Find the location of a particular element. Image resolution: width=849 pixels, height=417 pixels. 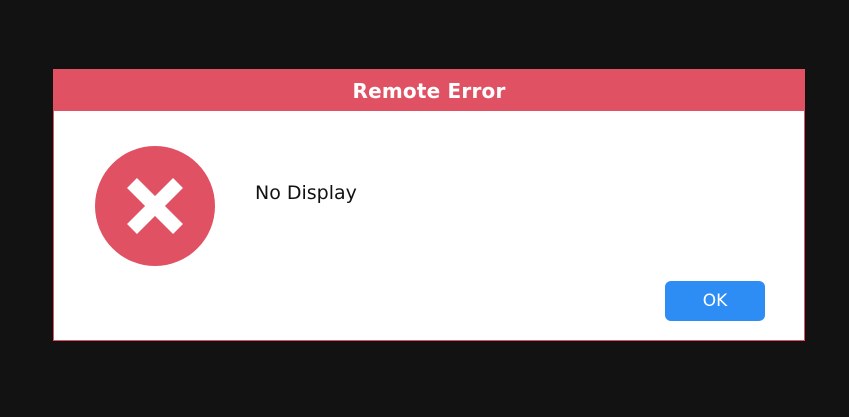

dialog-title: Remote Error is located at coordinates (429, 90).